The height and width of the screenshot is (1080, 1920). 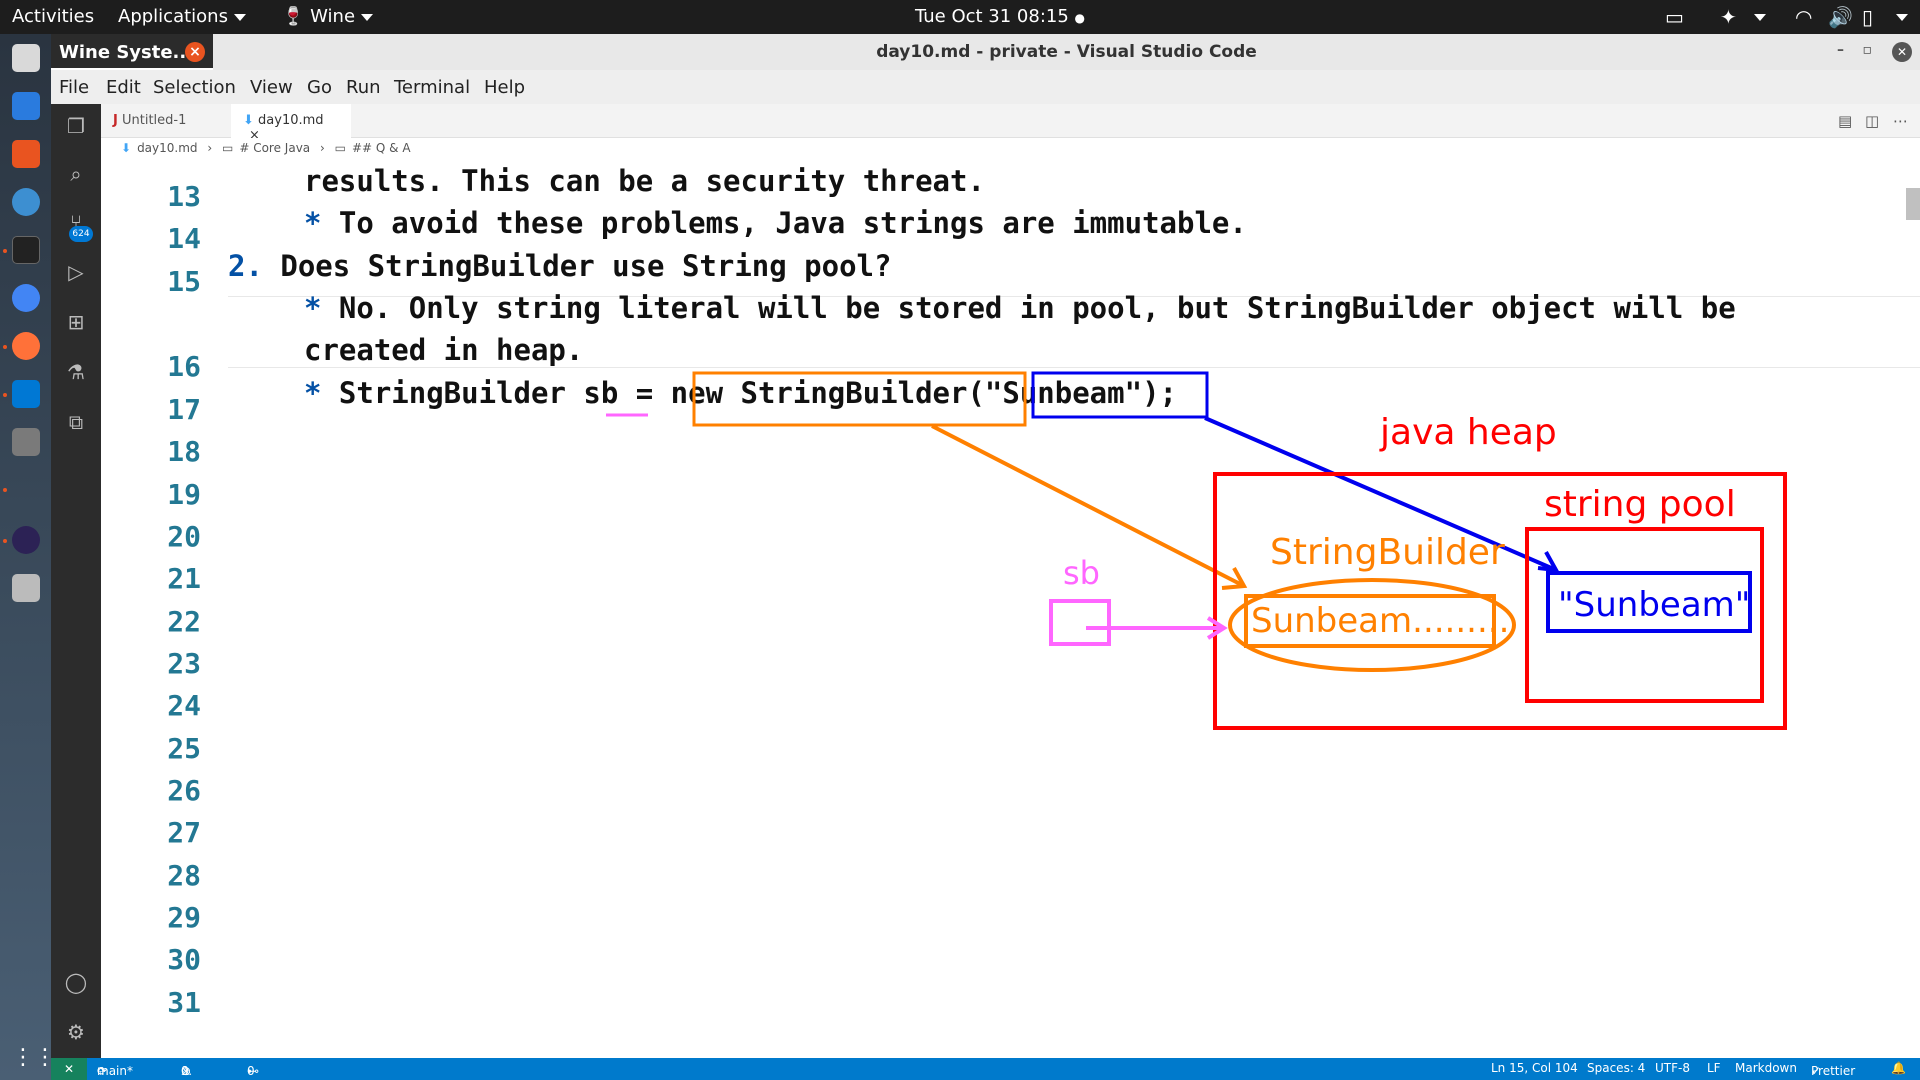 I want to click on stringbuilder-label: StringBuilder, so click(x=1387, y=552).